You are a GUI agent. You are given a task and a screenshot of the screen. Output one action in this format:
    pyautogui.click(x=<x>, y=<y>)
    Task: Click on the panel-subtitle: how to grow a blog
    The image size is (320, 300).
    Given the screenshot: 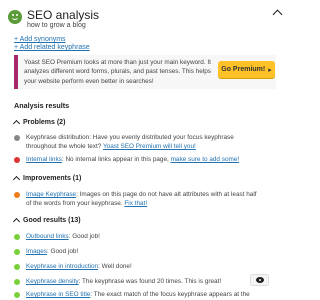 What is the action you would take?
    pyautogui.click(x=56, y=25)
    